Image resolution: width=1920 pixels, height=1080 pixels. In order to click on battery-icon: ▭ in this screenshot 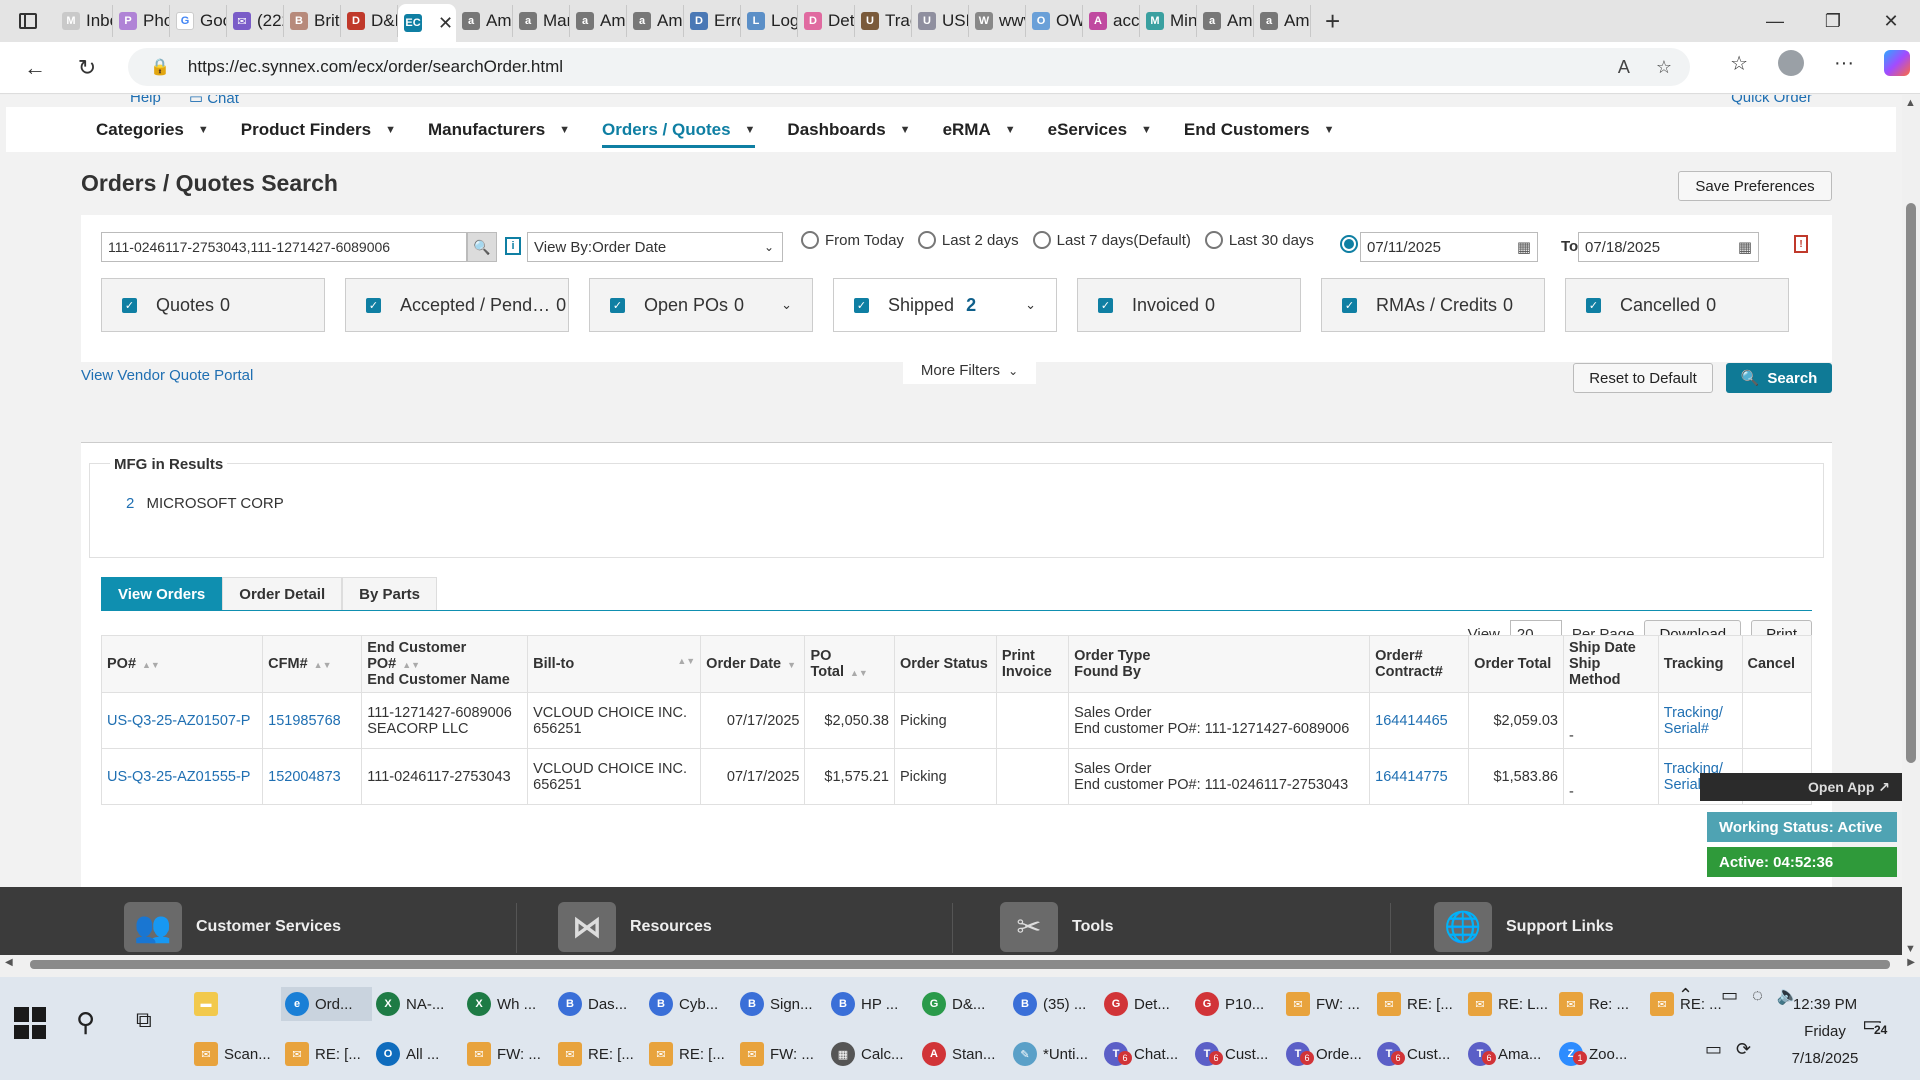, I will do `click(1729, 995)`.